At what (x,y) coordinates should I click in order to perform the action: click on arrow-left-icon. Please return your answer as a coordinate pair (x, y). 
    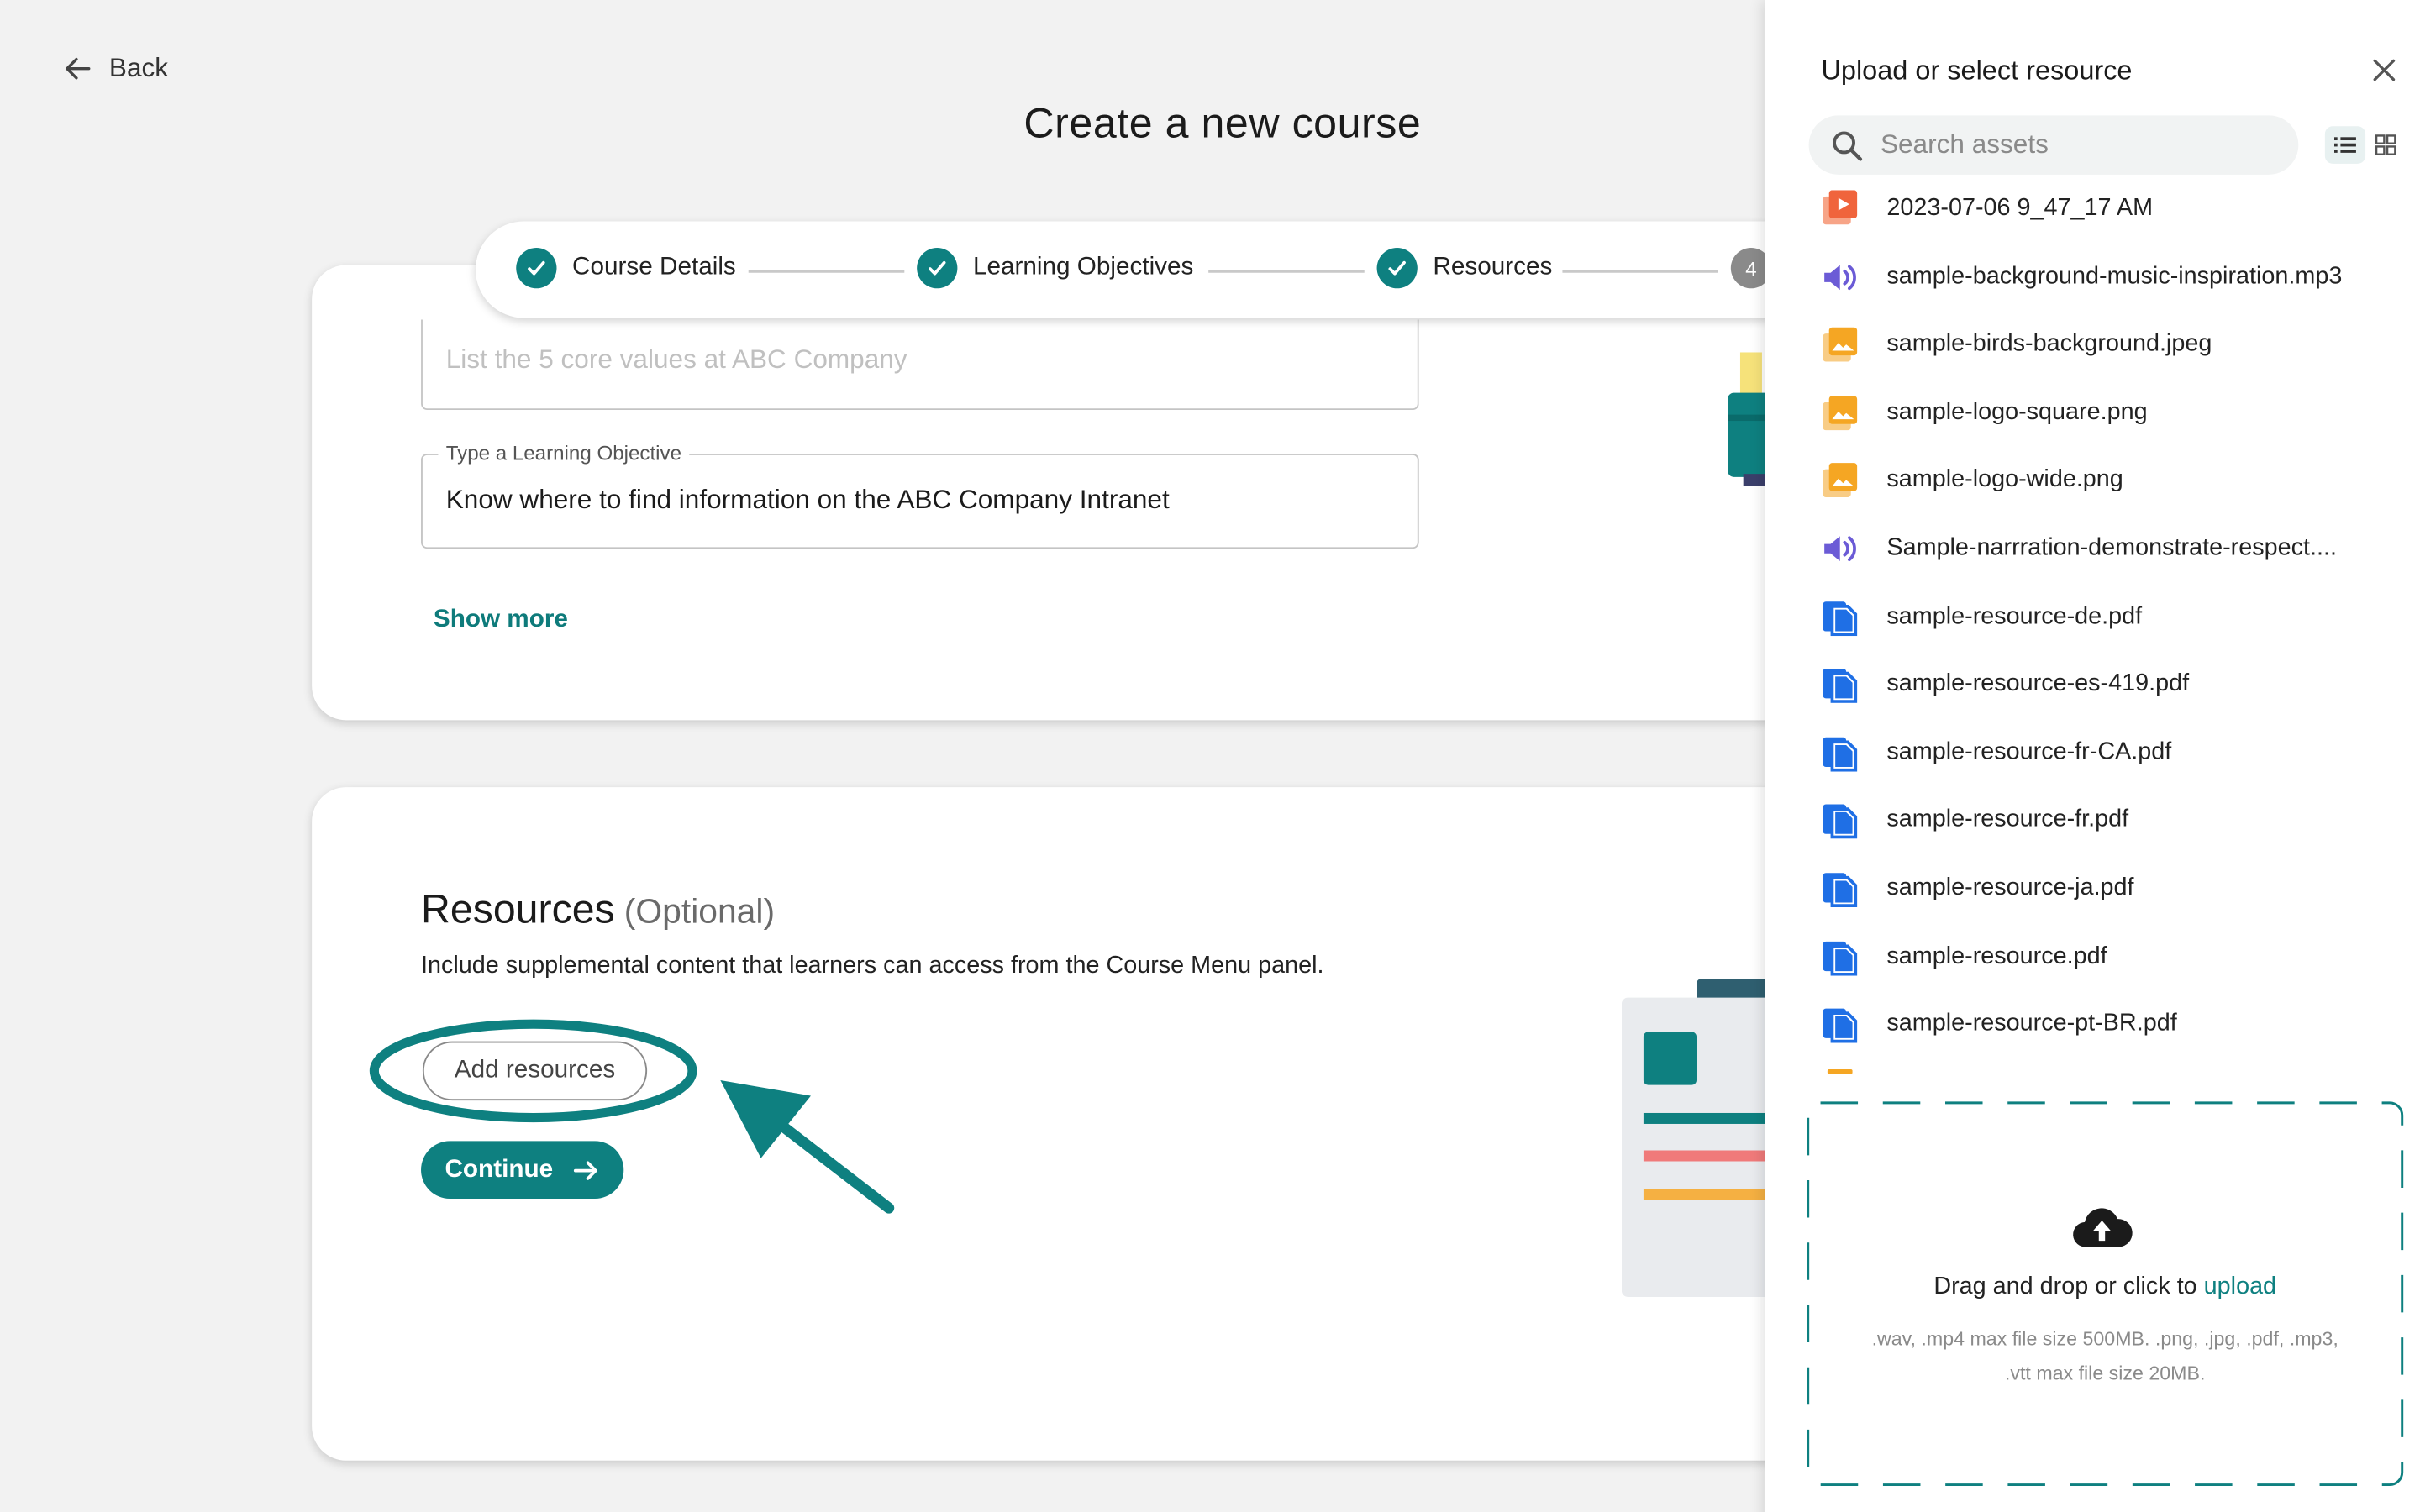
    Looking at the image, I should click on (78, 68).